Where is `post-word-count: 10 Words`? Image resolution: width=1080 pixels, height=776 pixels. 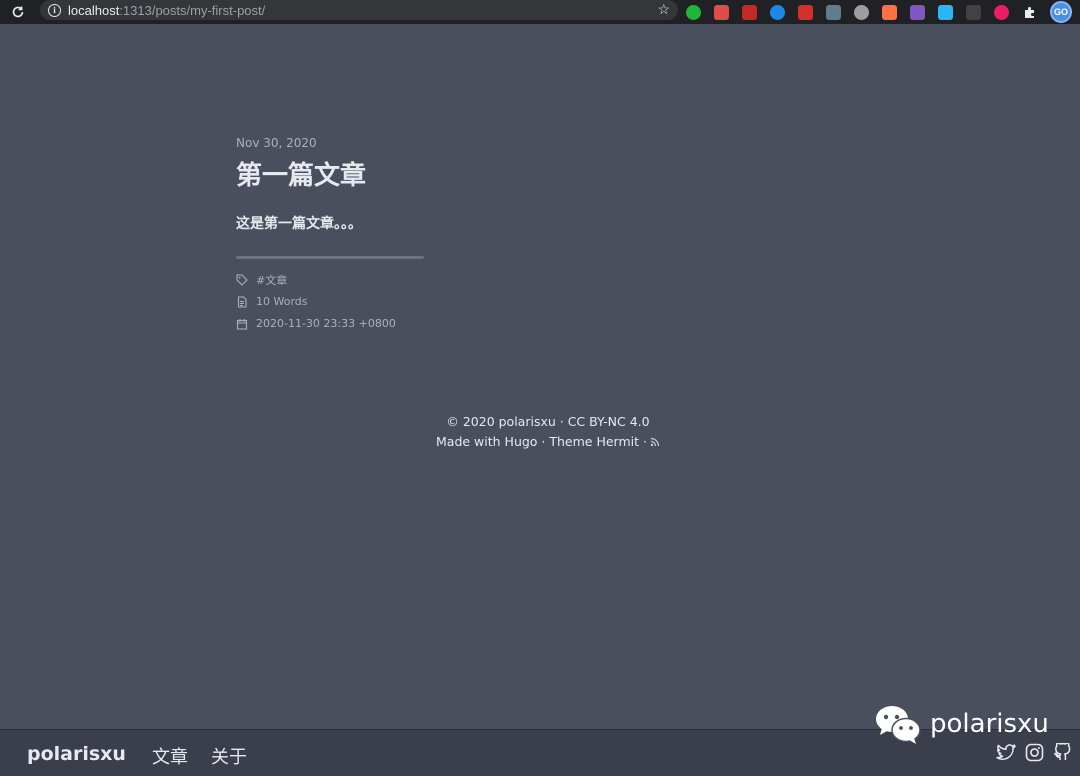
post-word-count: 10 Words is located at coordinates (272, 301).